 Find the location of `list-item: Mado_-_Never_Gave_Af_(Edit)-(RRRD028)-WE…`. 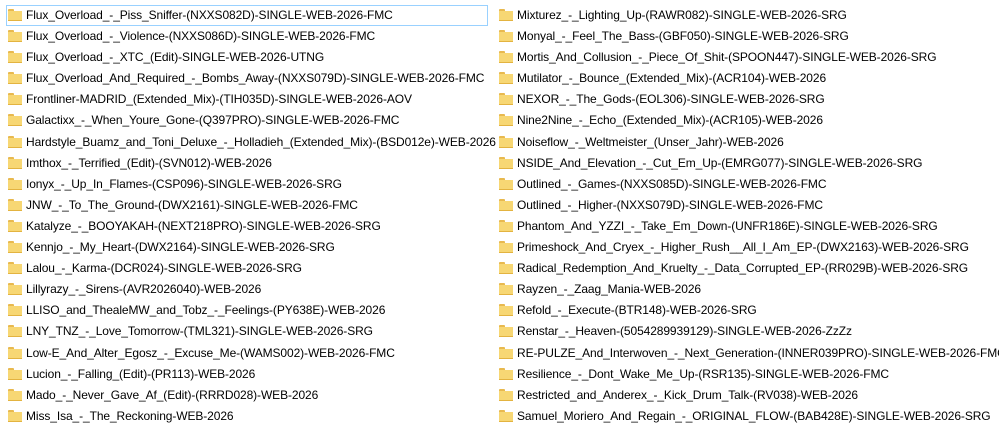

list-item: Mado_-_Never_Gave_Af_(Edit)-(RRRD028)-WE… is located at coordinates (247, 395).